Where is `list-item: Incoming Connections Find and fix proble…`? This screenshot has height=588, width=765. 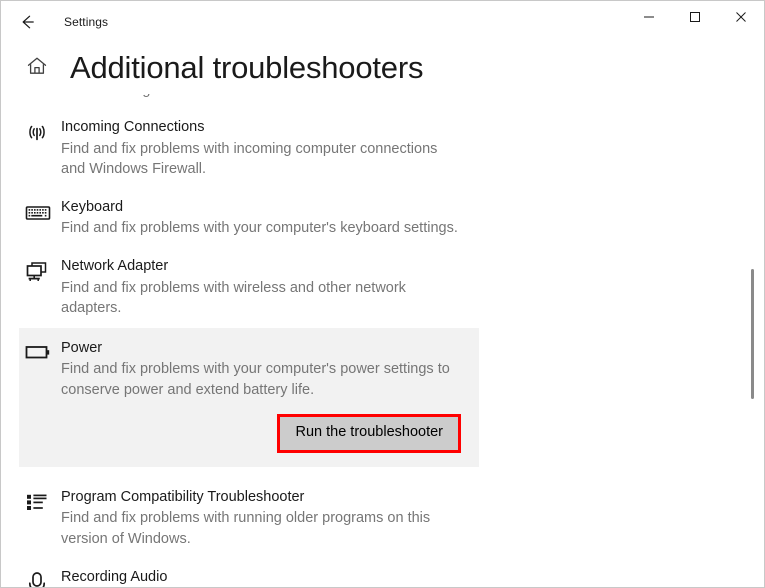 list-item: Incoming Connections Find and fix proble… is located at coordinates (382, 149).